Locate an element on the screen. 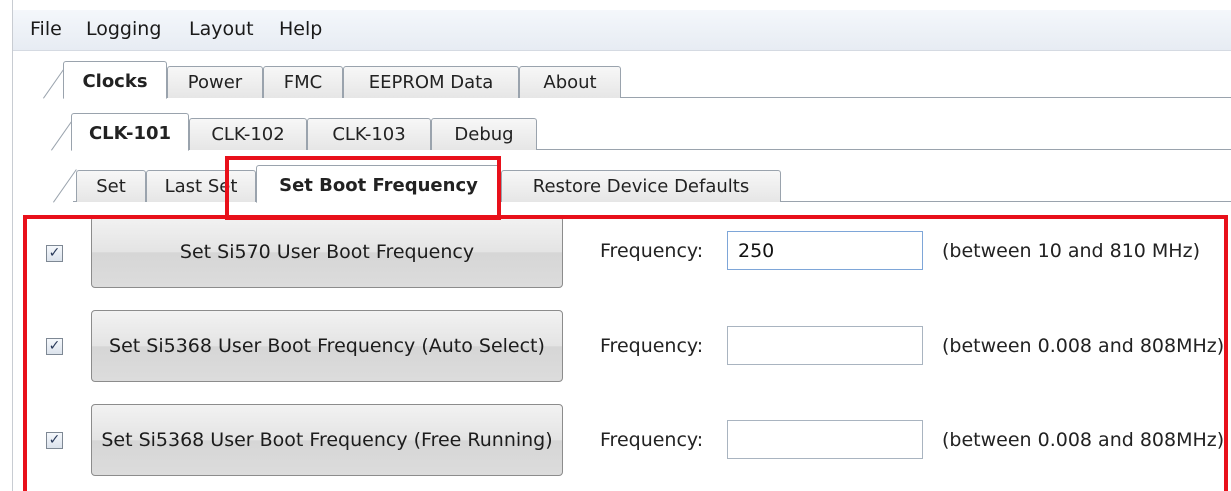 This screenshot has width=1231, height=491. row1-checkbox: ✓ is located at coordinates (54, 253).